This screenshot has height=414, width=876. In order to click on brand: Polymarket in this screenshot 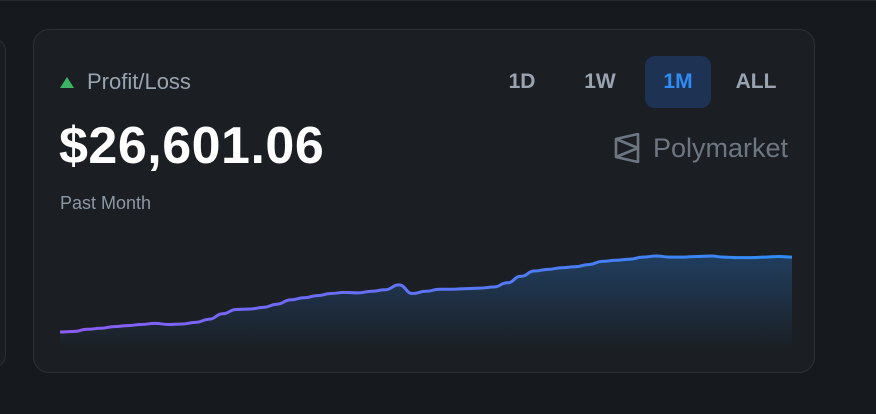, I will do `click(700, 148)`.